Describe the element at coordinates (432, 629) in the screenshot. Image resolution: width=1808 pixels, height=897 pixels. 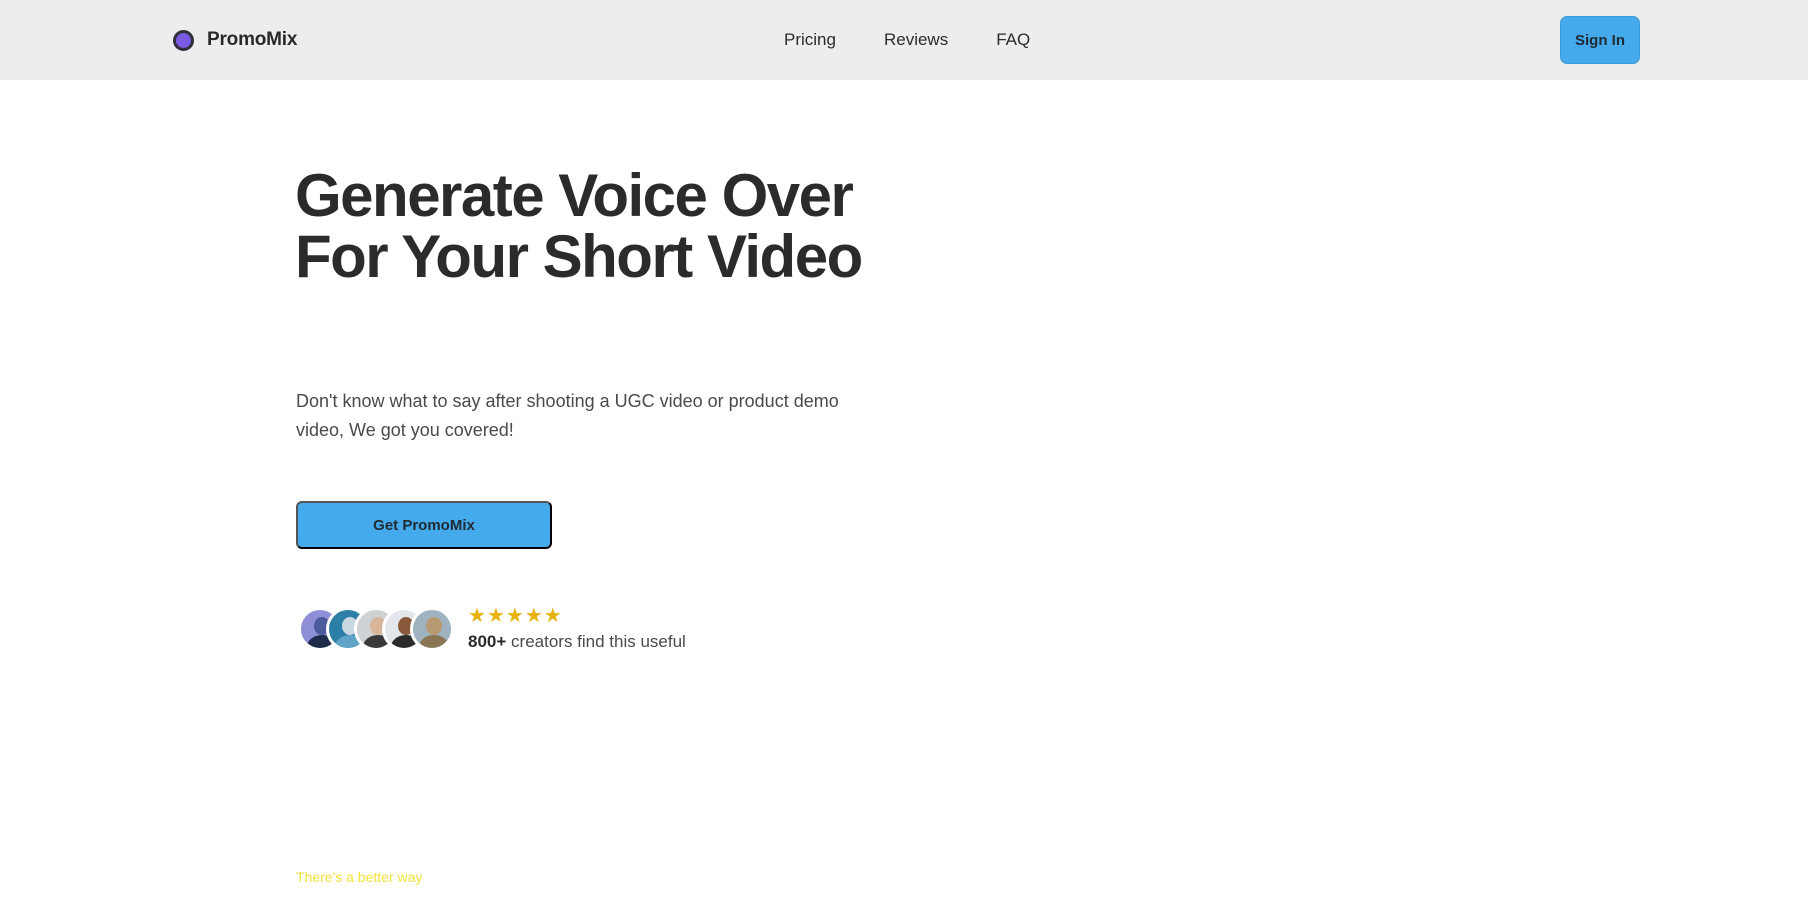
I see `avatar` at that location.